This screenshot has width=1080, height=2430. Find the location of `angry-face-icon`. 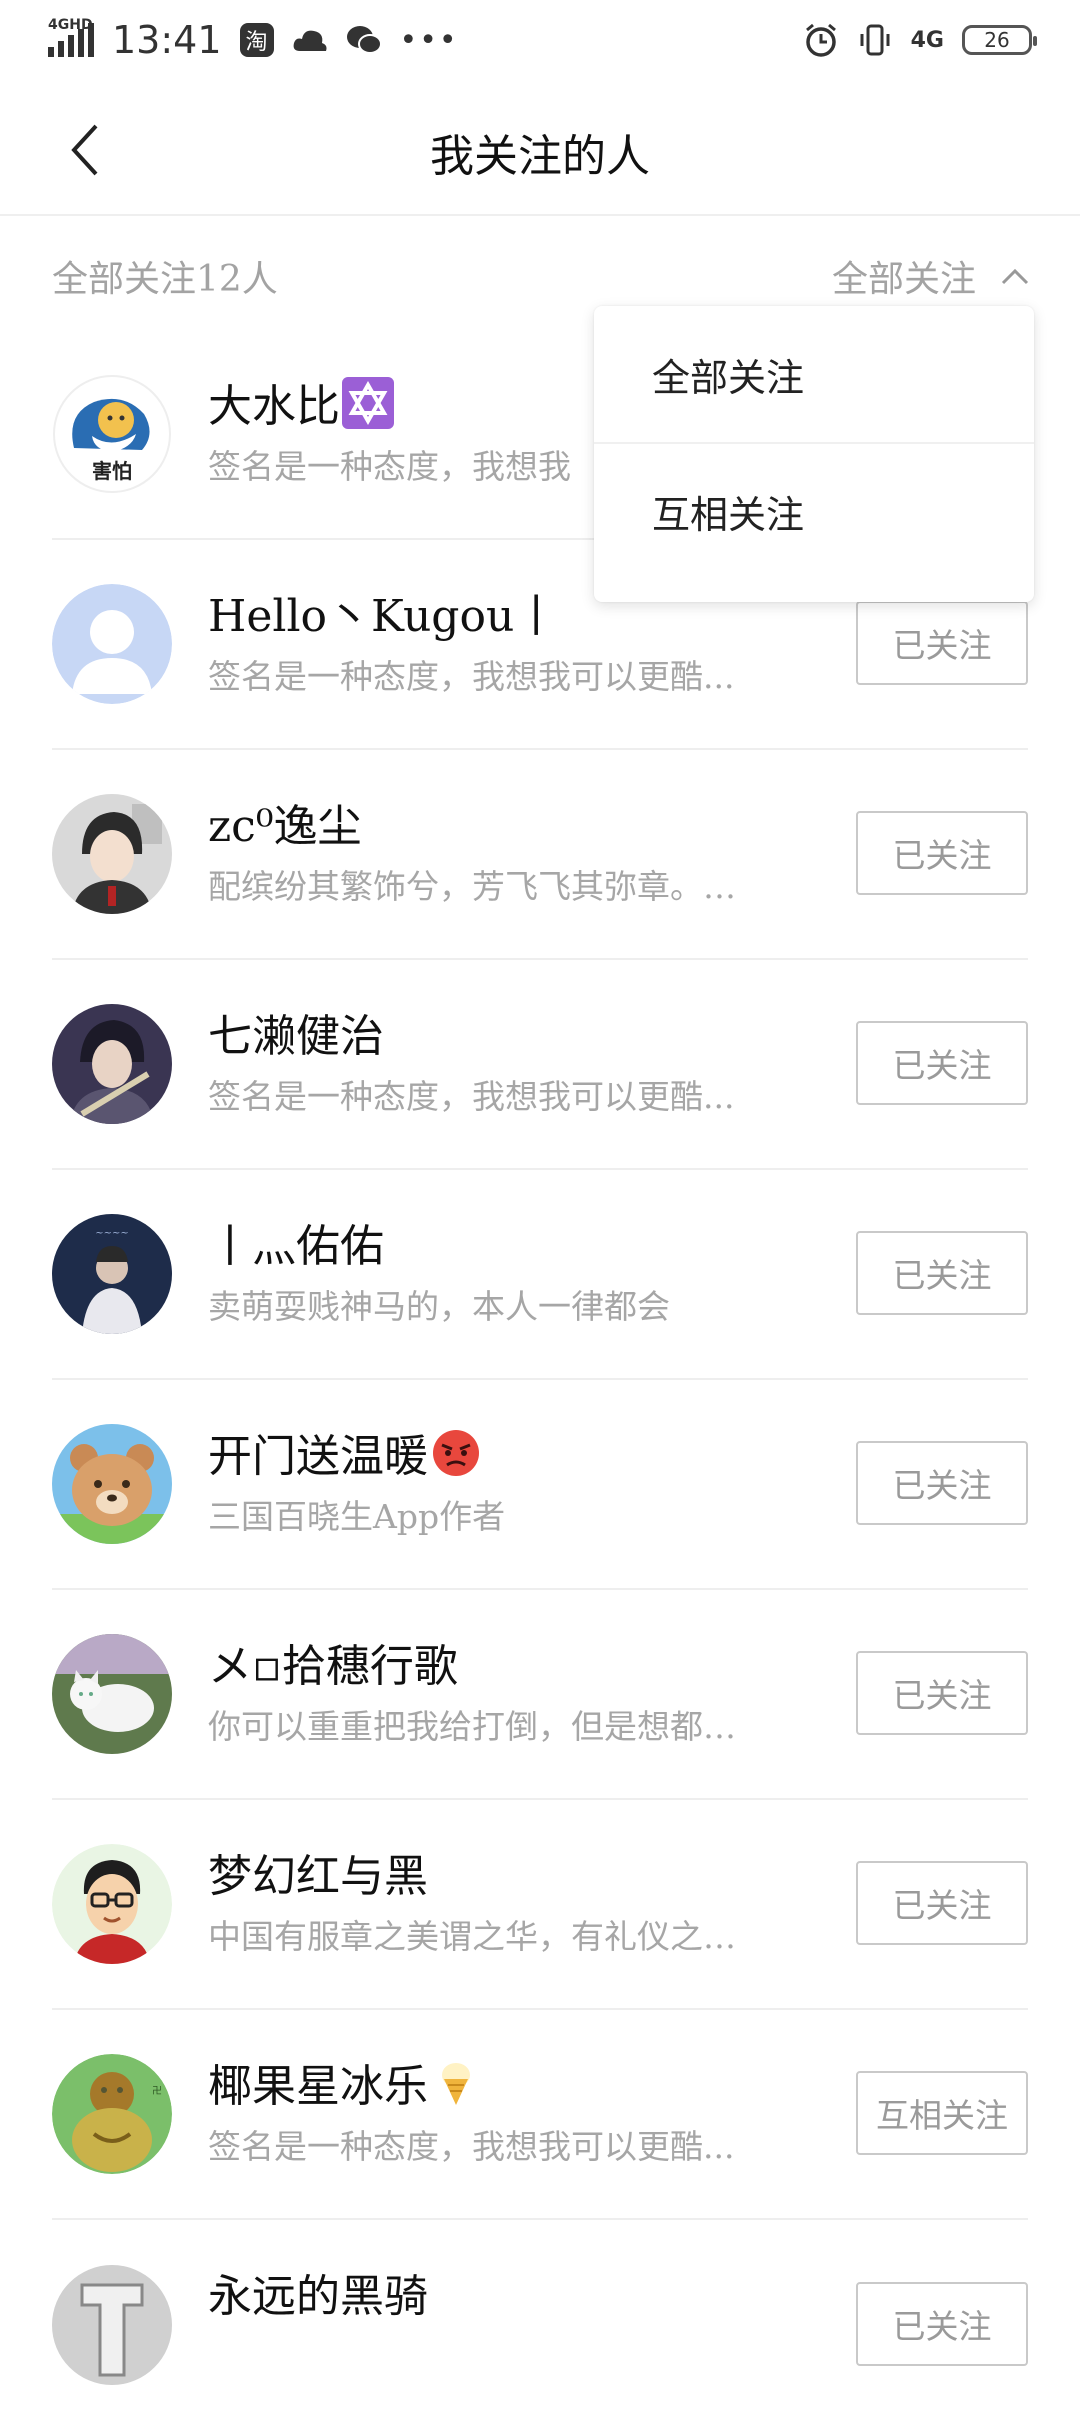

angry-face-icon is located at coordinates (456, 1453).